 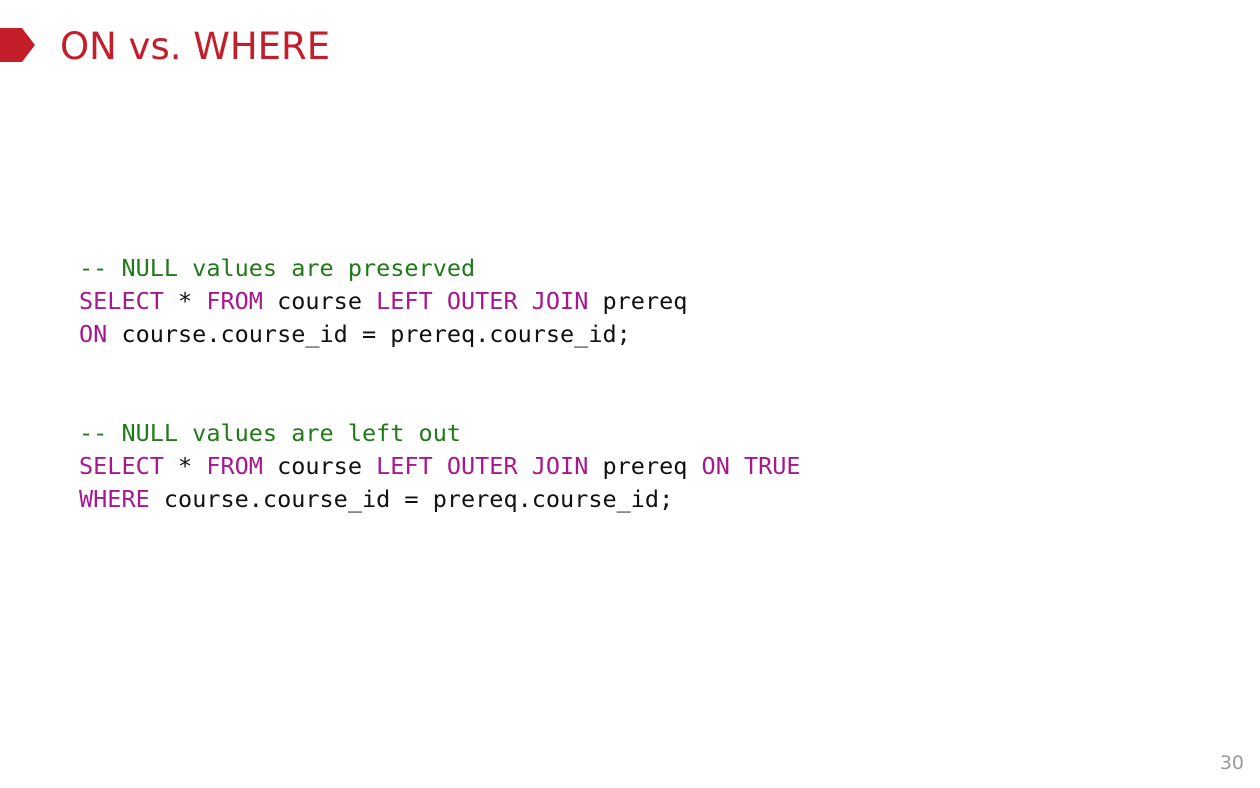 What do you see at coordinates (270, 433) in the screenshot?
I see `code-comment: -- NULL values are left out` at bounding box center [270, 433].